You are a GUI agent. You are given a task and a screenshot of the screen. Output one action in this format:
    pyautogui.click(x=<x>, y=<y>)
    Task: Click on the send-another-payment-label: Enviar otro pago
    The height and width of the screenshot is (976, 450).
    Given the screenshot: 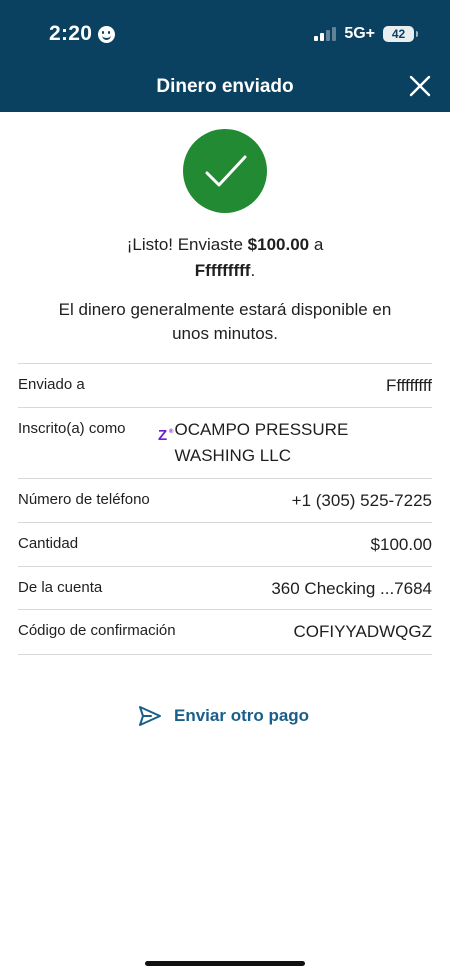 What is the action you would take?
    pyautogui.click(x=242, y=715)
    